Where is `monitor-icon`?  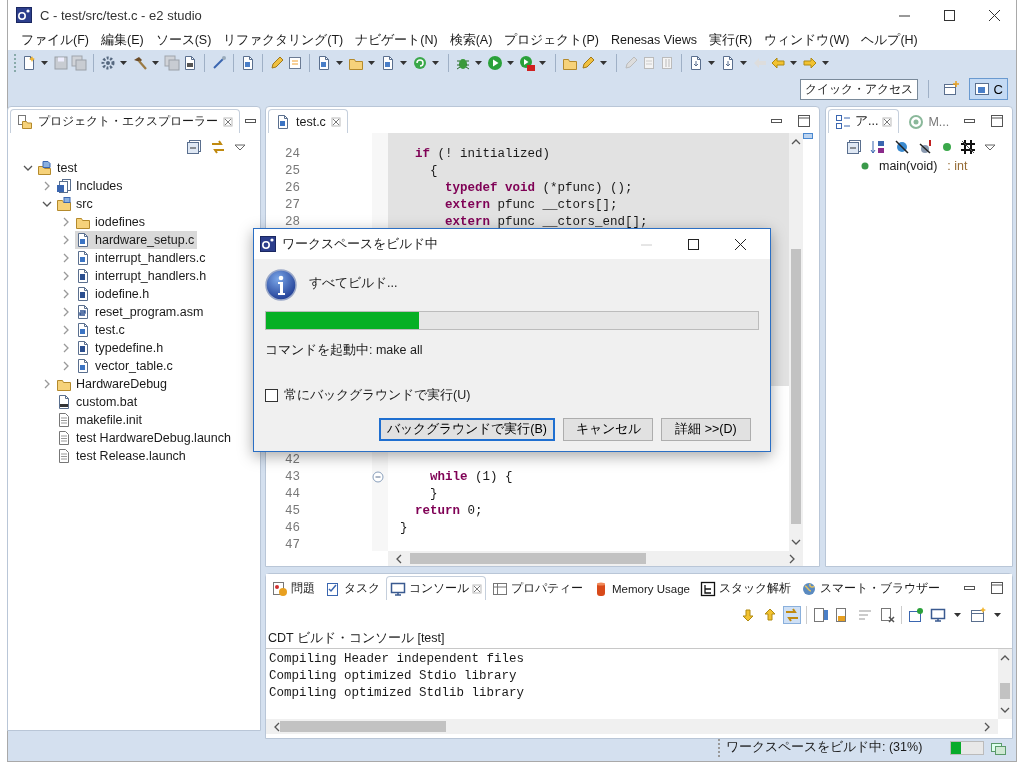
monitor-icon is located at coordinates (938, 614).